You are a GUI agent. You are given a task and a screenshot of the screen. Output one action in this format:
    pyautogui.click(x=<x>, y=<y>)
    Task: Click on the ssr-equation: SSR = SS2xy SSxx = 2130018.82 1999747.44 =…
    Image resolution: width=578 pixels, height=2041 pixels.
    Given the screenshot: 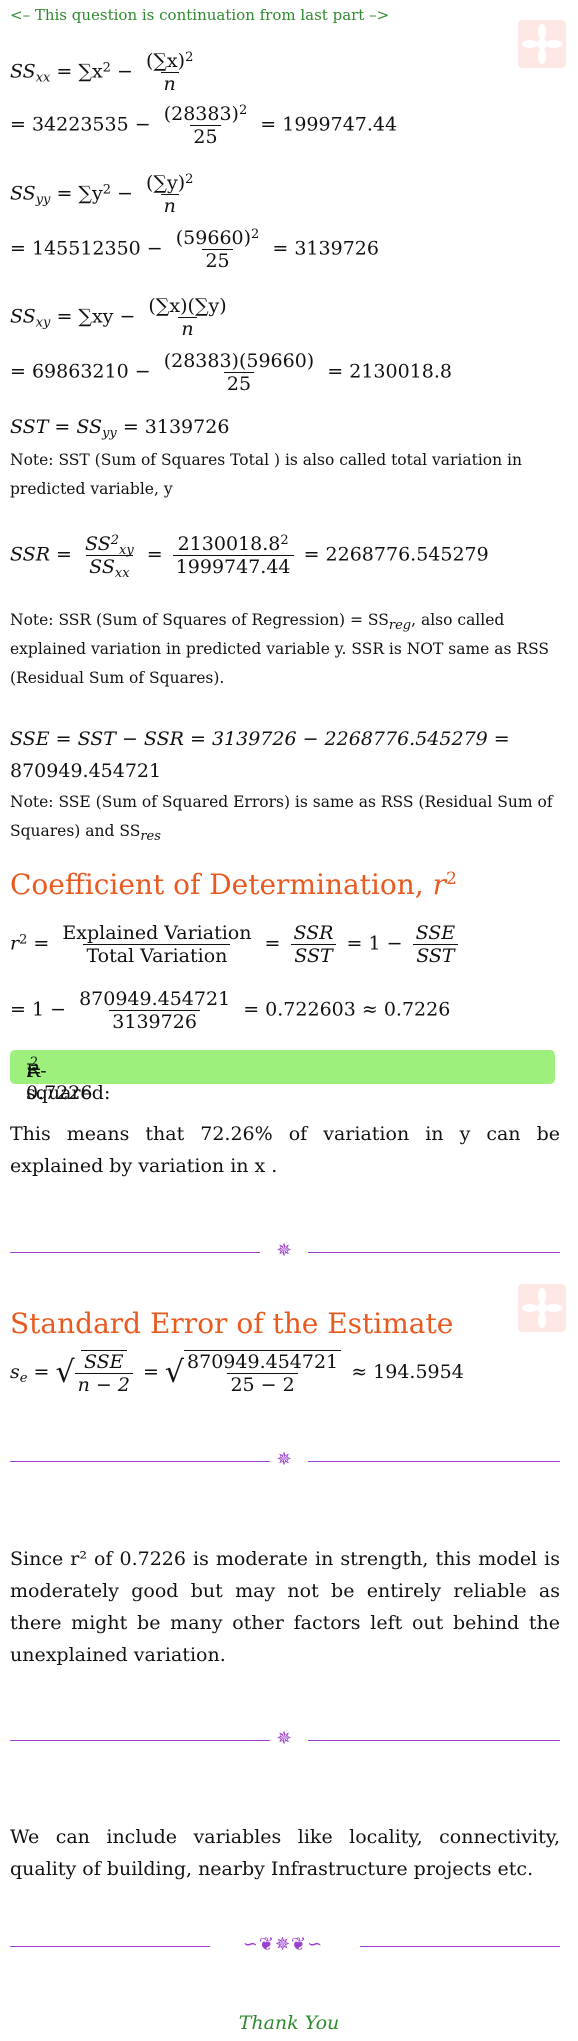 What is the action you would take?
    pyautogui.click(x=249, y=557)
    